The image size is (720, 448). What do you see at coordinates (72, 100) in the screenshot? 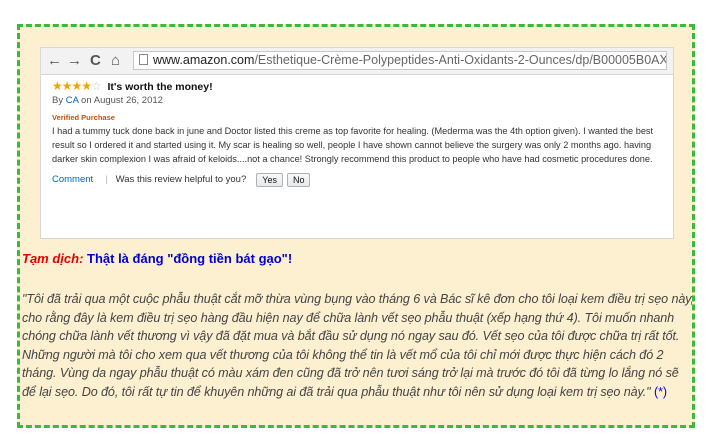
I see `review-author-link: CA` at bounding box center [72, 100].